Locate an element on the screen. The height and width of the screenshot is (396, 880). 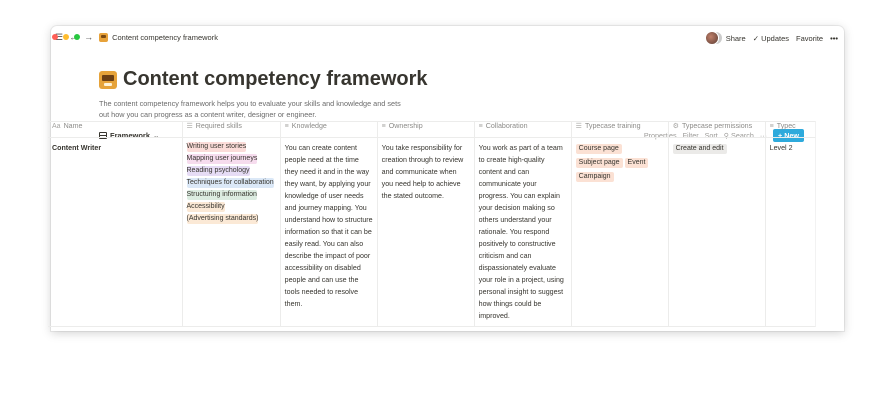
cell-typecase-training: Course page Subject page Event Campaign is located at coordinates (619, 232).